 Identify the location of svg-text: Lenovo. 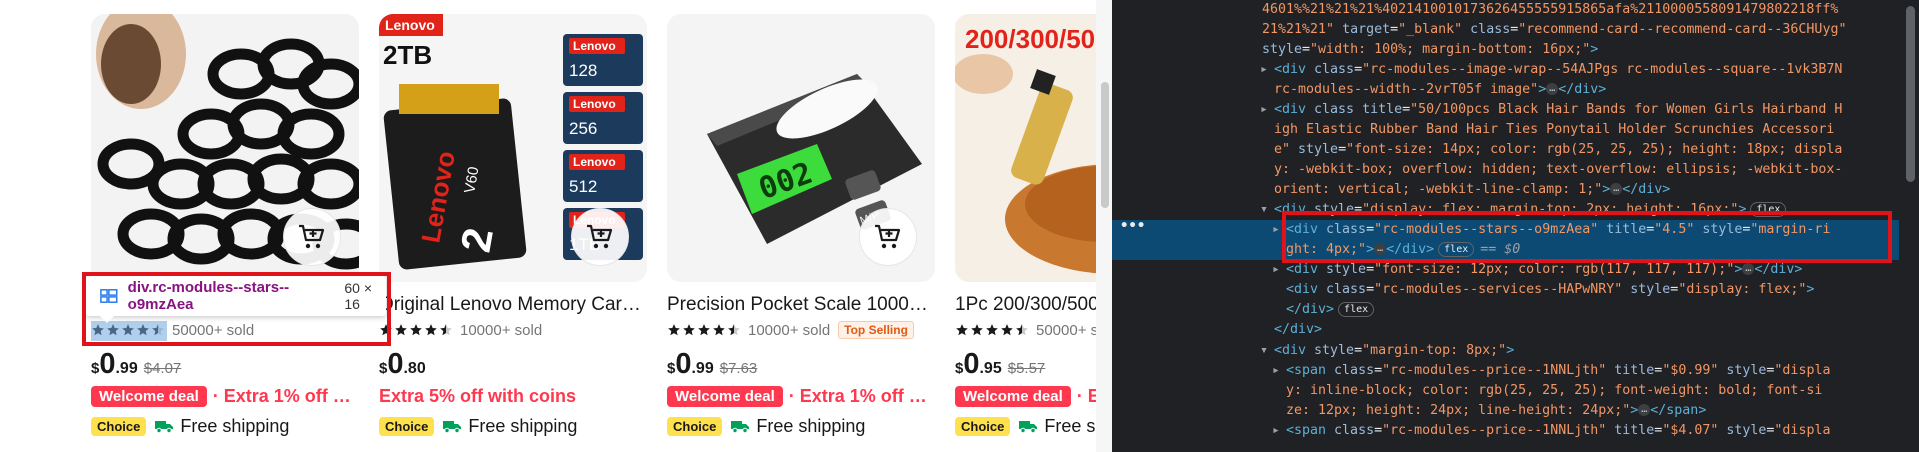
(410, 25).